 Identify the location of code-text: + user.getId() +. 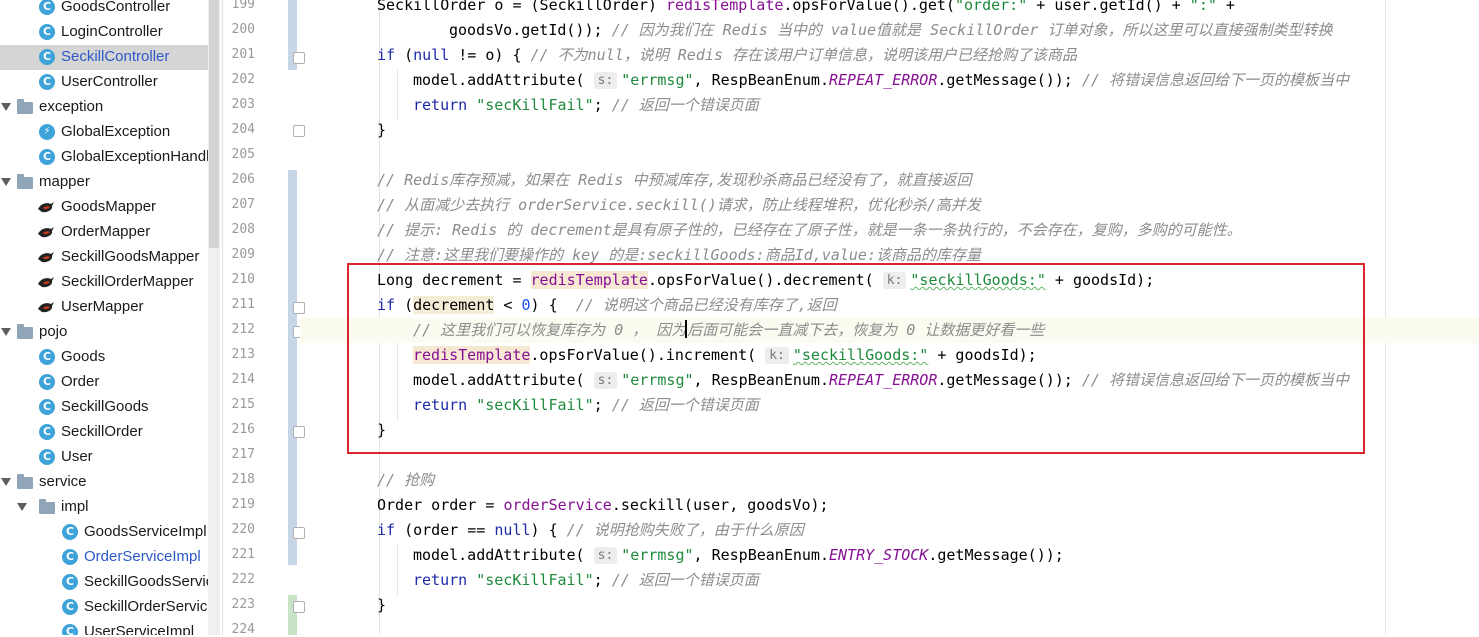
(1108, 7).